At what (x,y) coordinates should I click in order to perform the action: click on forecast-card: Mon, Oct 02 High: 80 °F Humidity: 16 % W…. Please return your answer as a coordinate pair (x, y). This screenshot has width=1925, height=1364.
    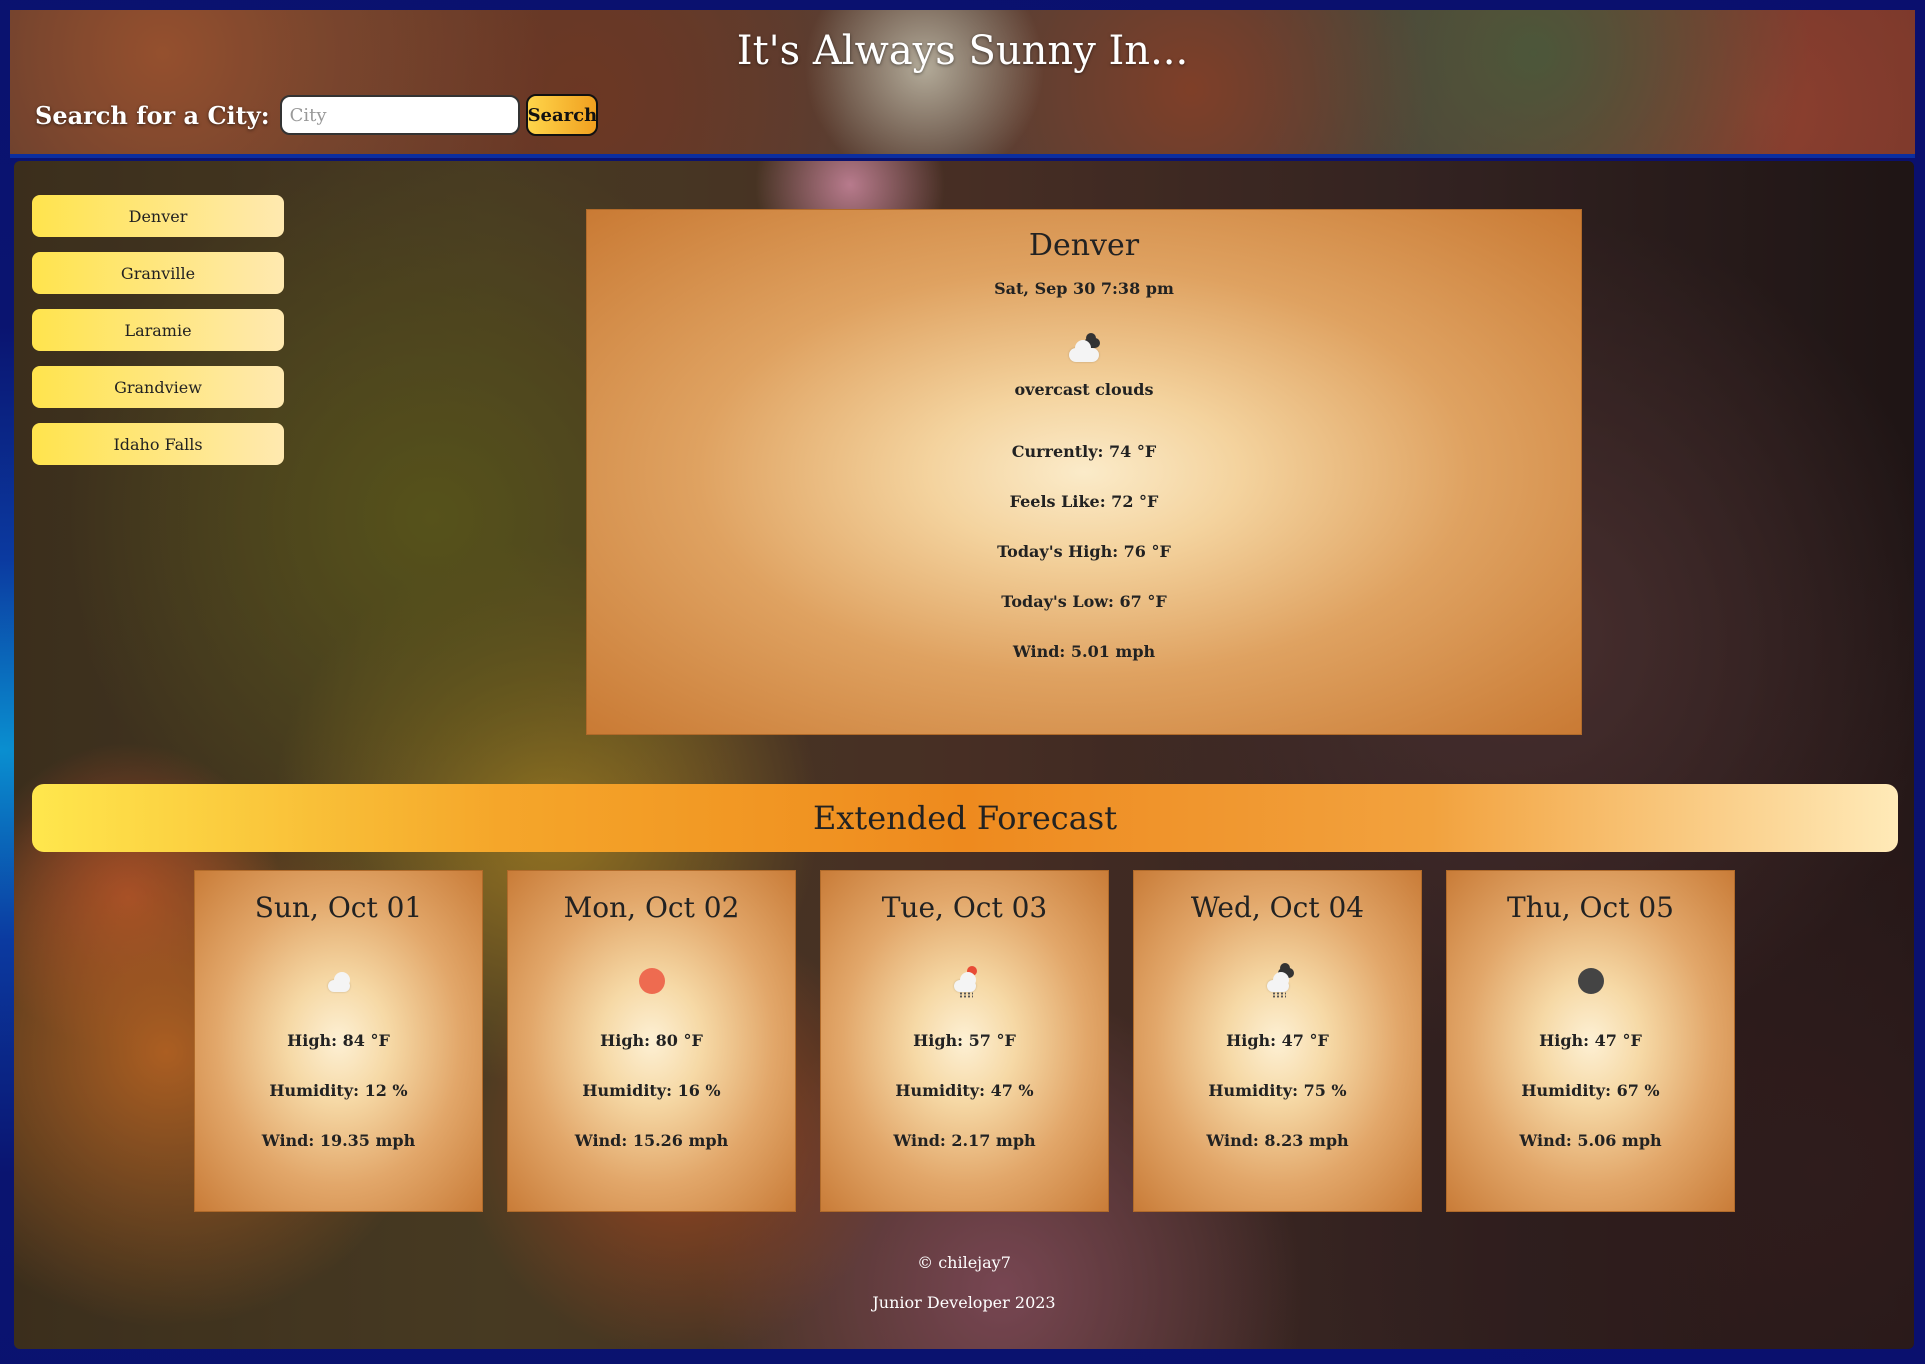
    Looking at the image, I should click on (651, 1041).